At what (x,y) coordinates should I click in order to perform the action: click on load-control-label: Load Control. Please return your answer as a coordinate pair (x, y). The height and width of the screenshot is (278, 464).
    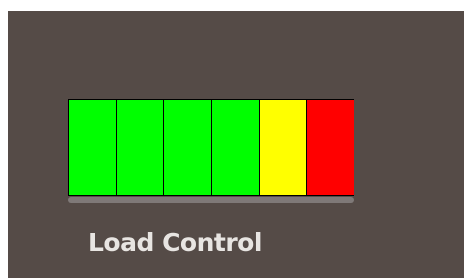
    Looking at the image, I should click on (175, 242).